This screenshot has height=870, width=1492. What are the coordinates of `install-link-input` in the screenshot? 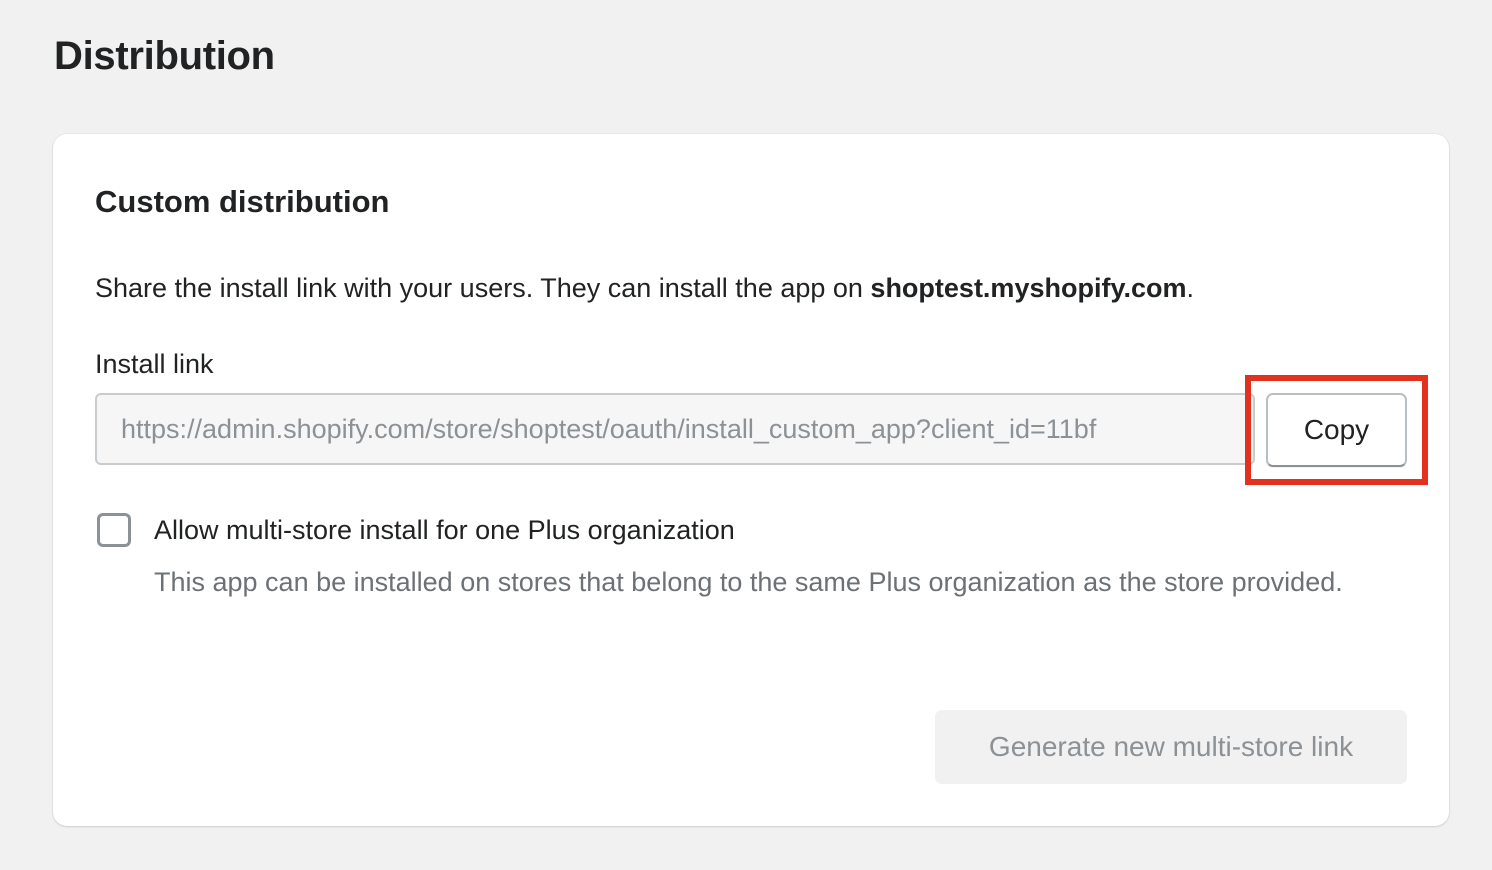 It's located at (675, 429).